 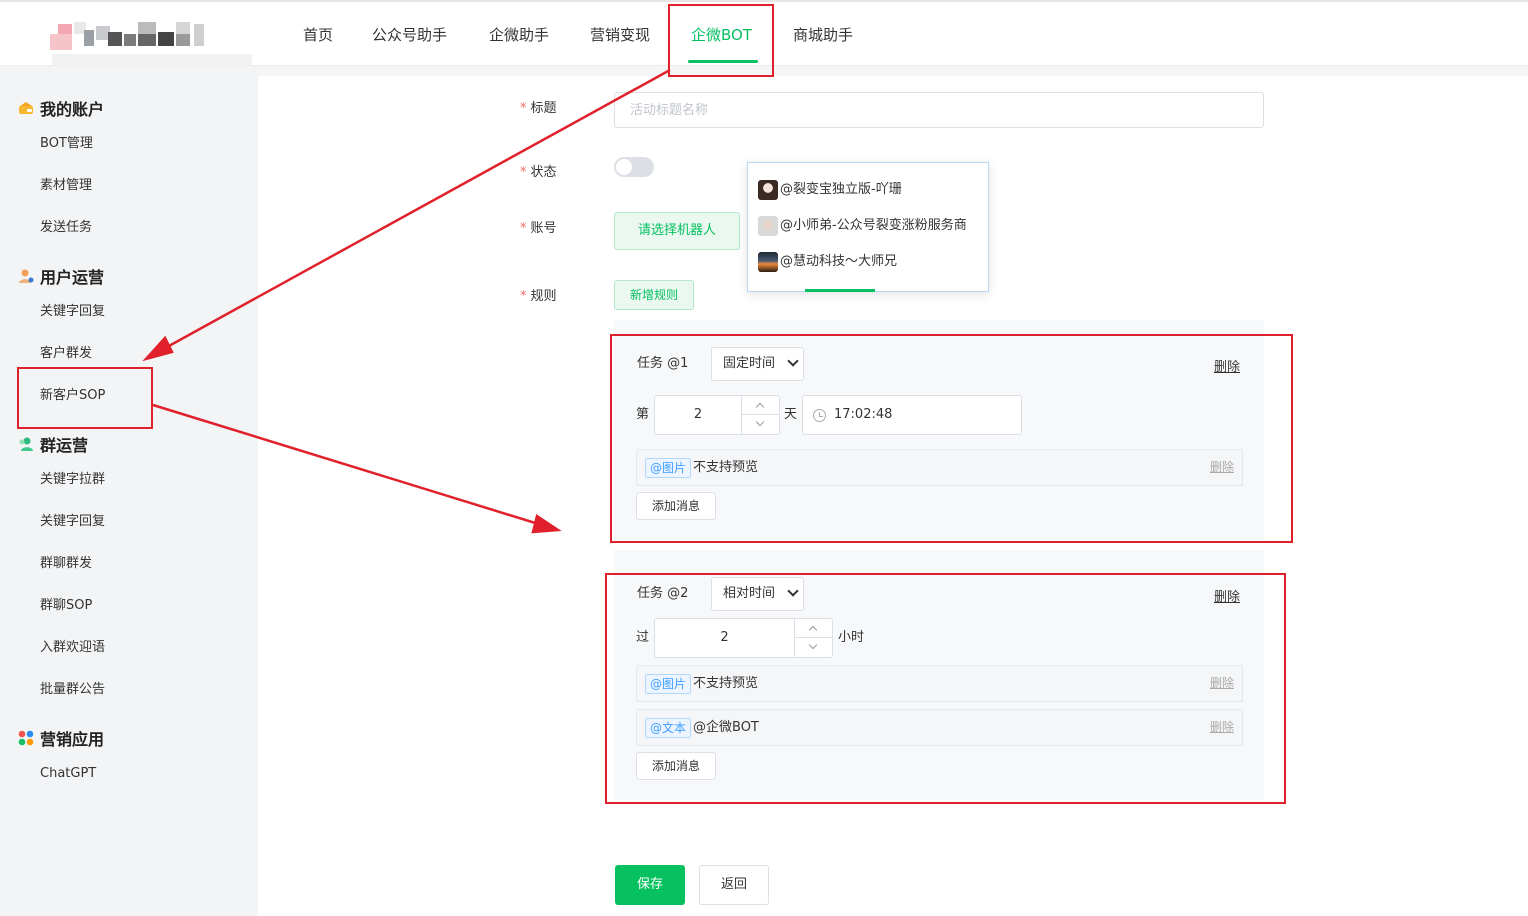 I want to click on robot-dropdown: @裂变宝独立版-吖珊 @小师弟-公众号裂变涨粉服务商 @慧动科技～大师兄, so click(x=868, y=227).